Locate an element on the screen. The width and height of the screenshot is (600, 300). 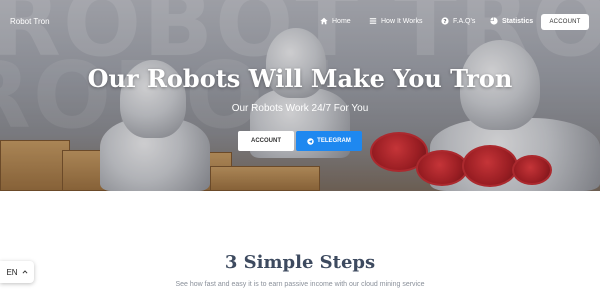
telegram-button-label: TELEGRAM is located at coordinates (334, 141).